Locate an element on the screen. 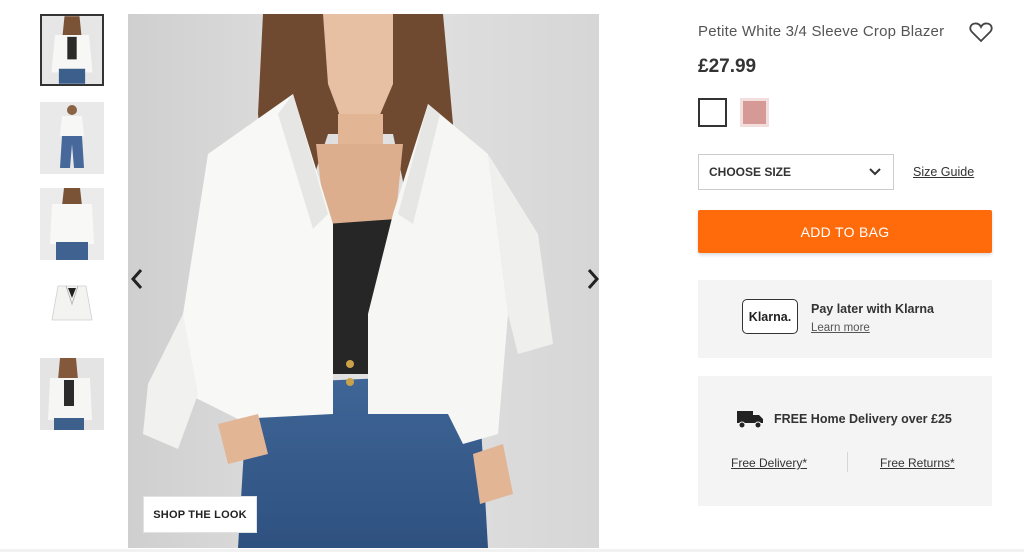 Image resolution: width=1024 pixels, height=552 pixels. chevron-left-icon is located at coordinates (136, 279).